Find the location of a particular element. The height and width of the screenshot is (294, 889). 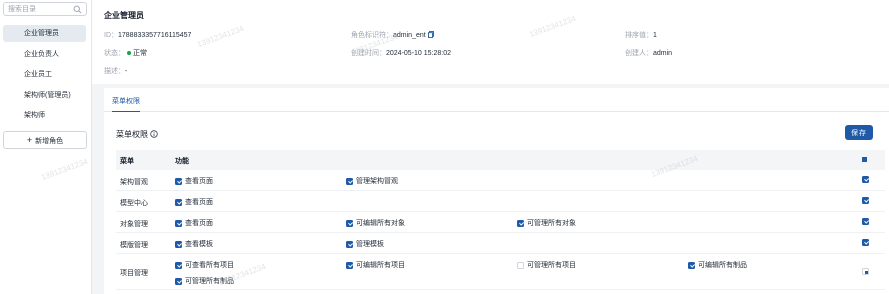

role-key-info: 角色标识符：admin_ent is located at coordinates (392, 35).